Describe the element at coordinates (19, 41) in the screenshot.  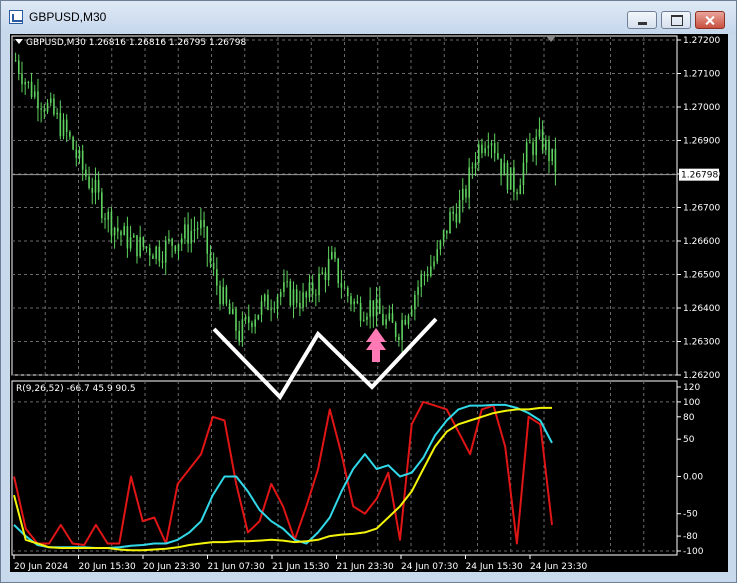
I see `dropdown-triangle-icon` at that location.